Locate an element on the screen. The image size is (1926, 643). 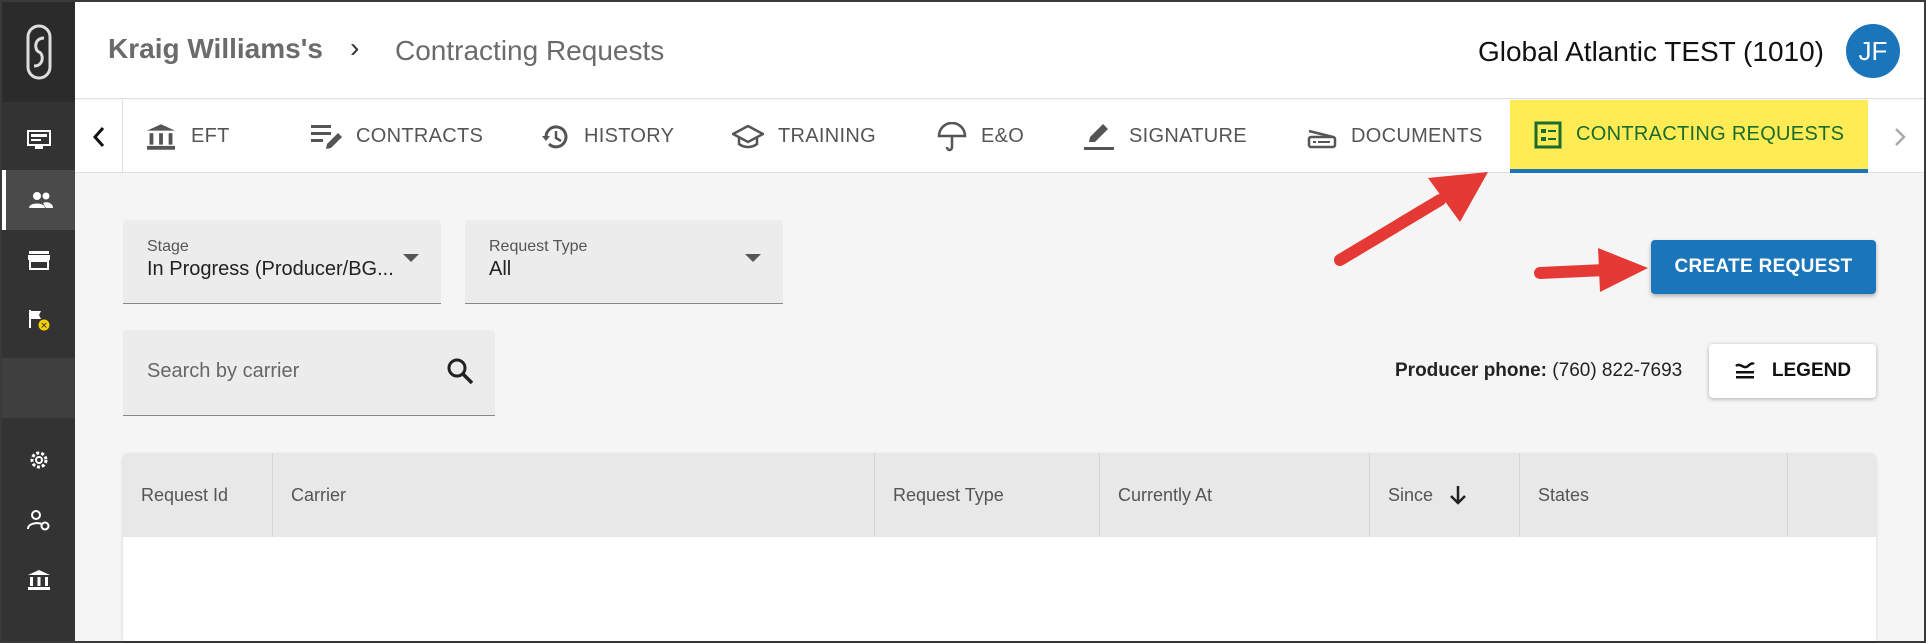
tabs-scroll-left-button is located at coordinates (99, 136).